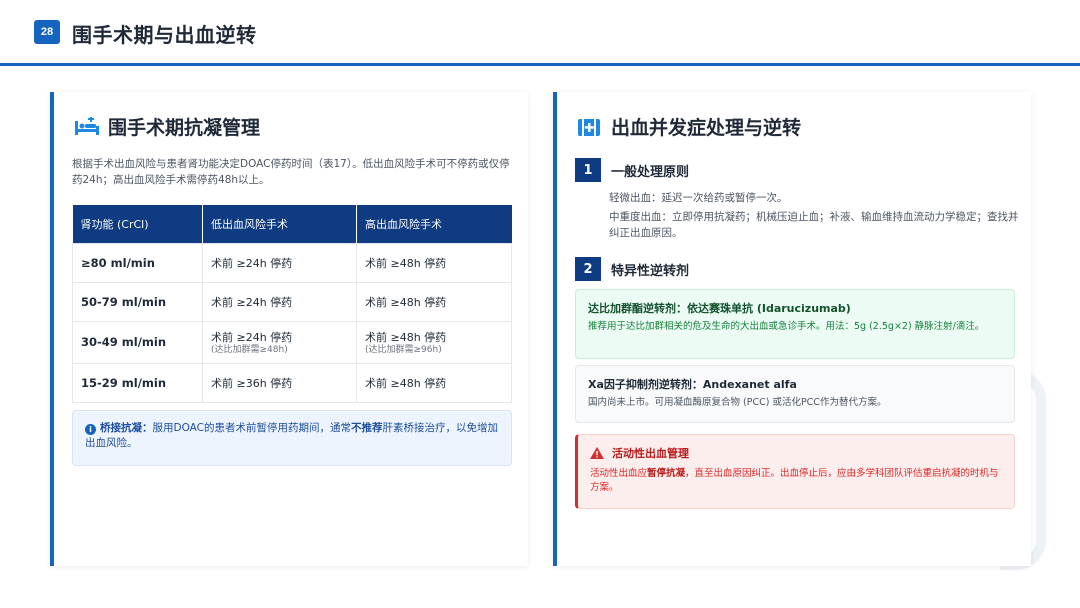 The image size is (1080, 608). What do you see at coordinates (403, 349) in the screenshot?
I see `high-risk-note: (达比加群需≥96h)` at bounding box center [403, 349].